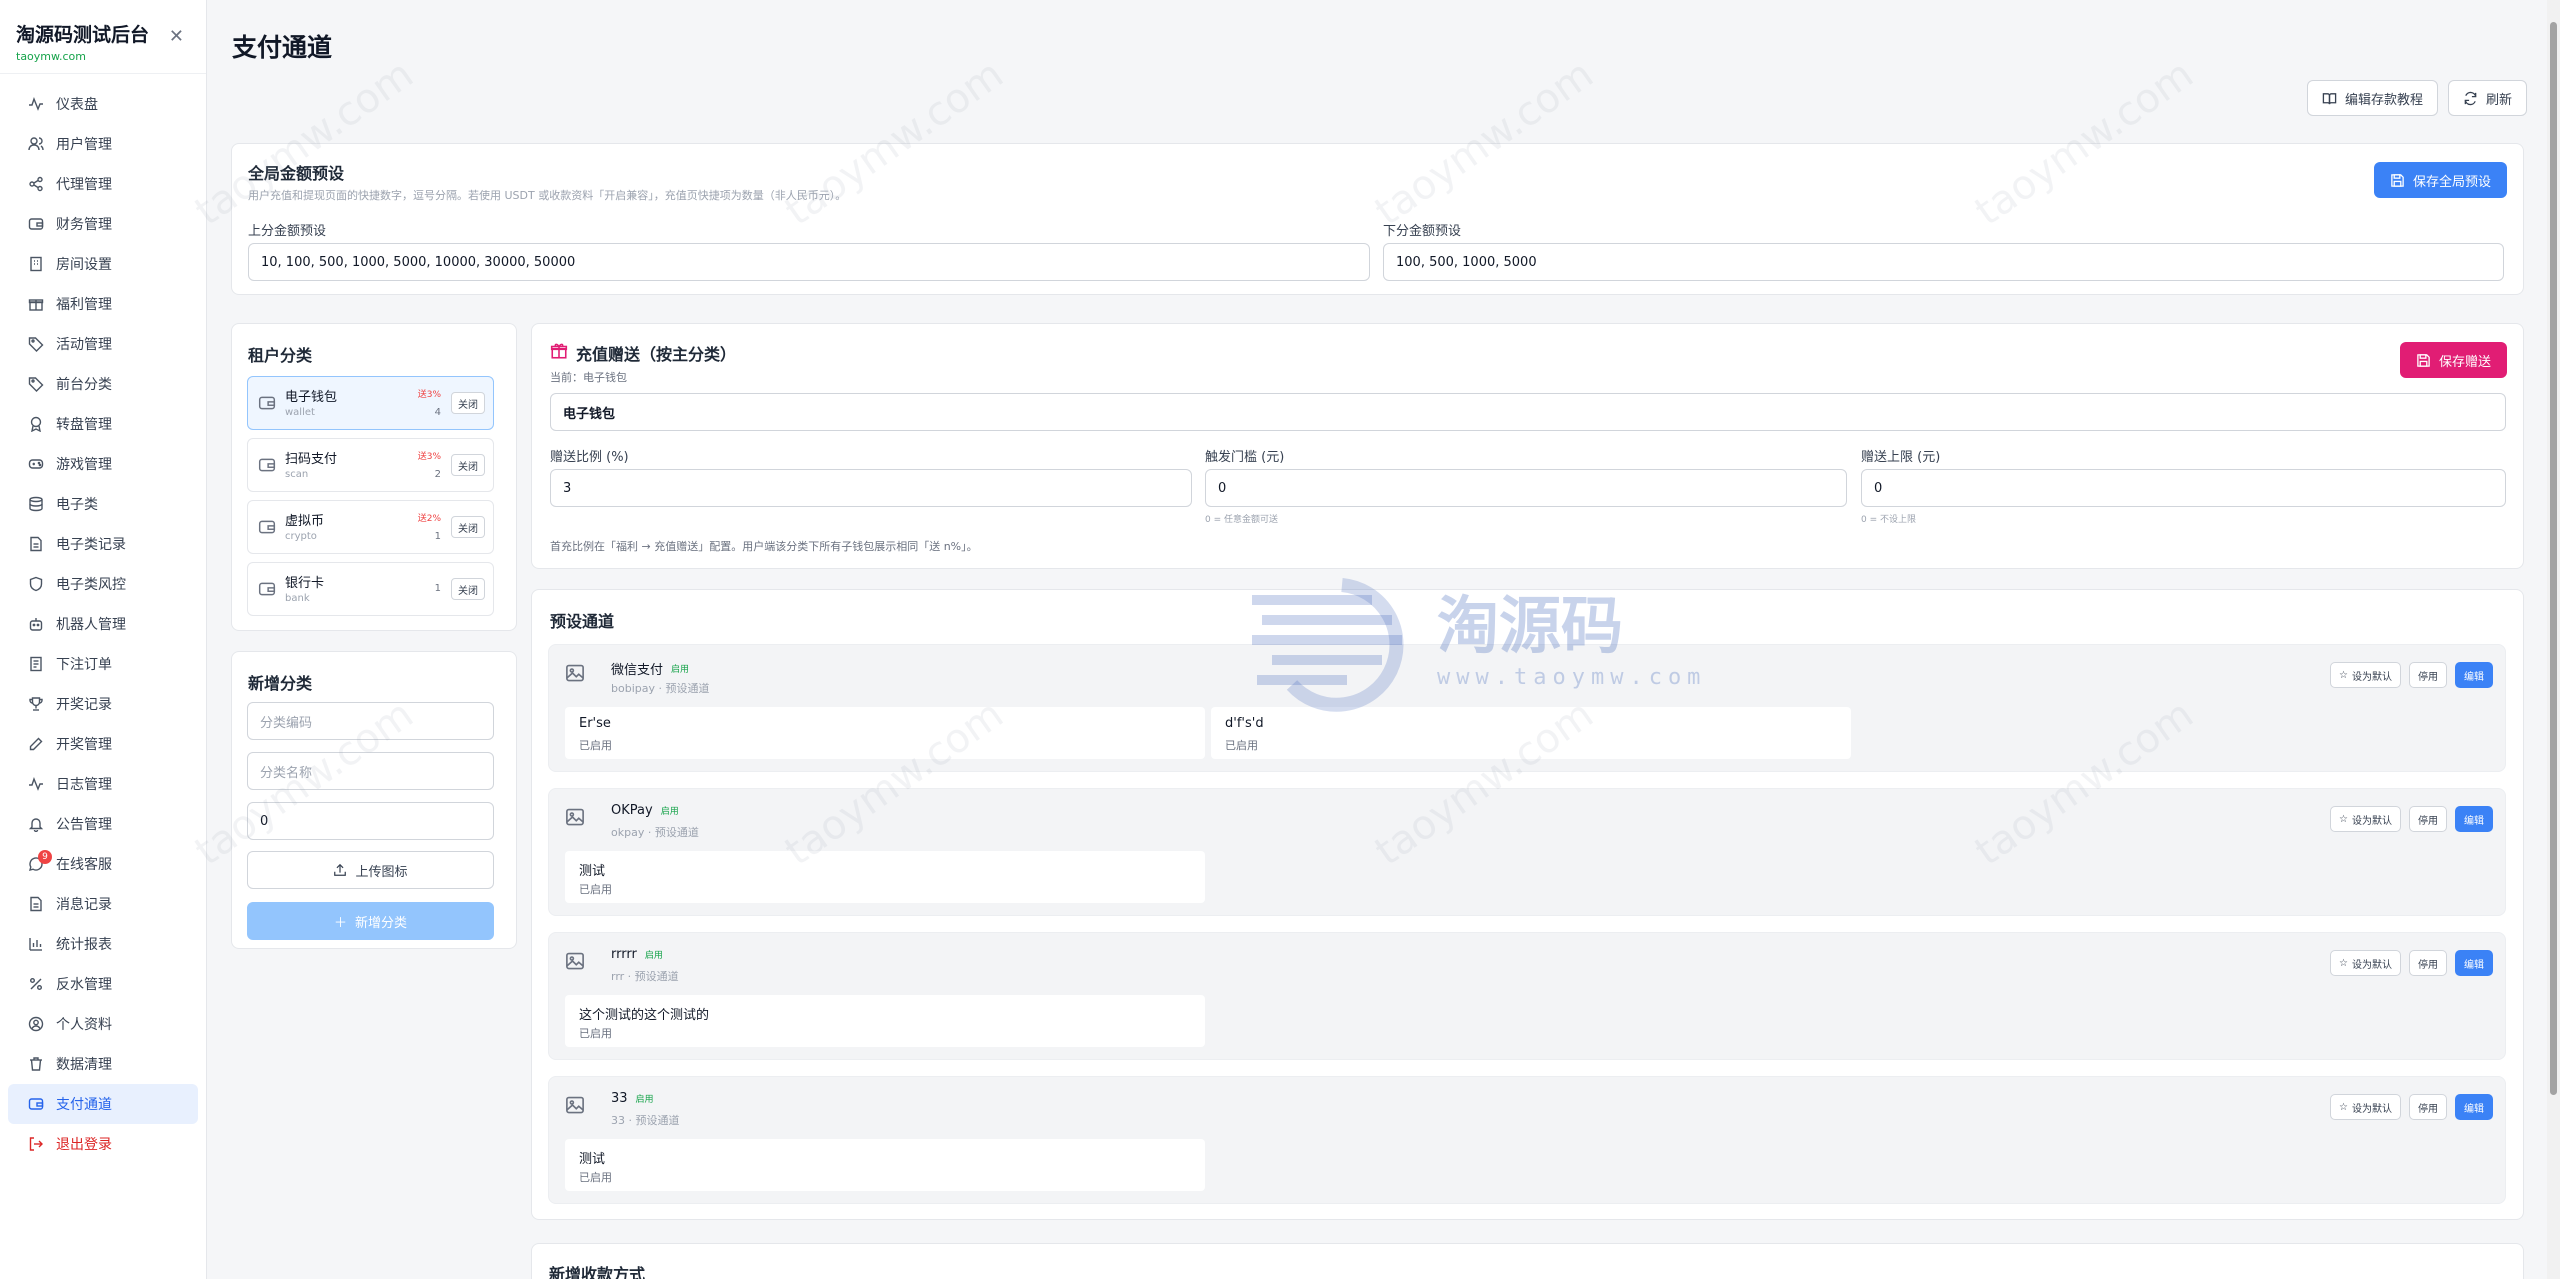  I want to click on sidebar-item-dashboard: 仪表盘, so click(103, 104).